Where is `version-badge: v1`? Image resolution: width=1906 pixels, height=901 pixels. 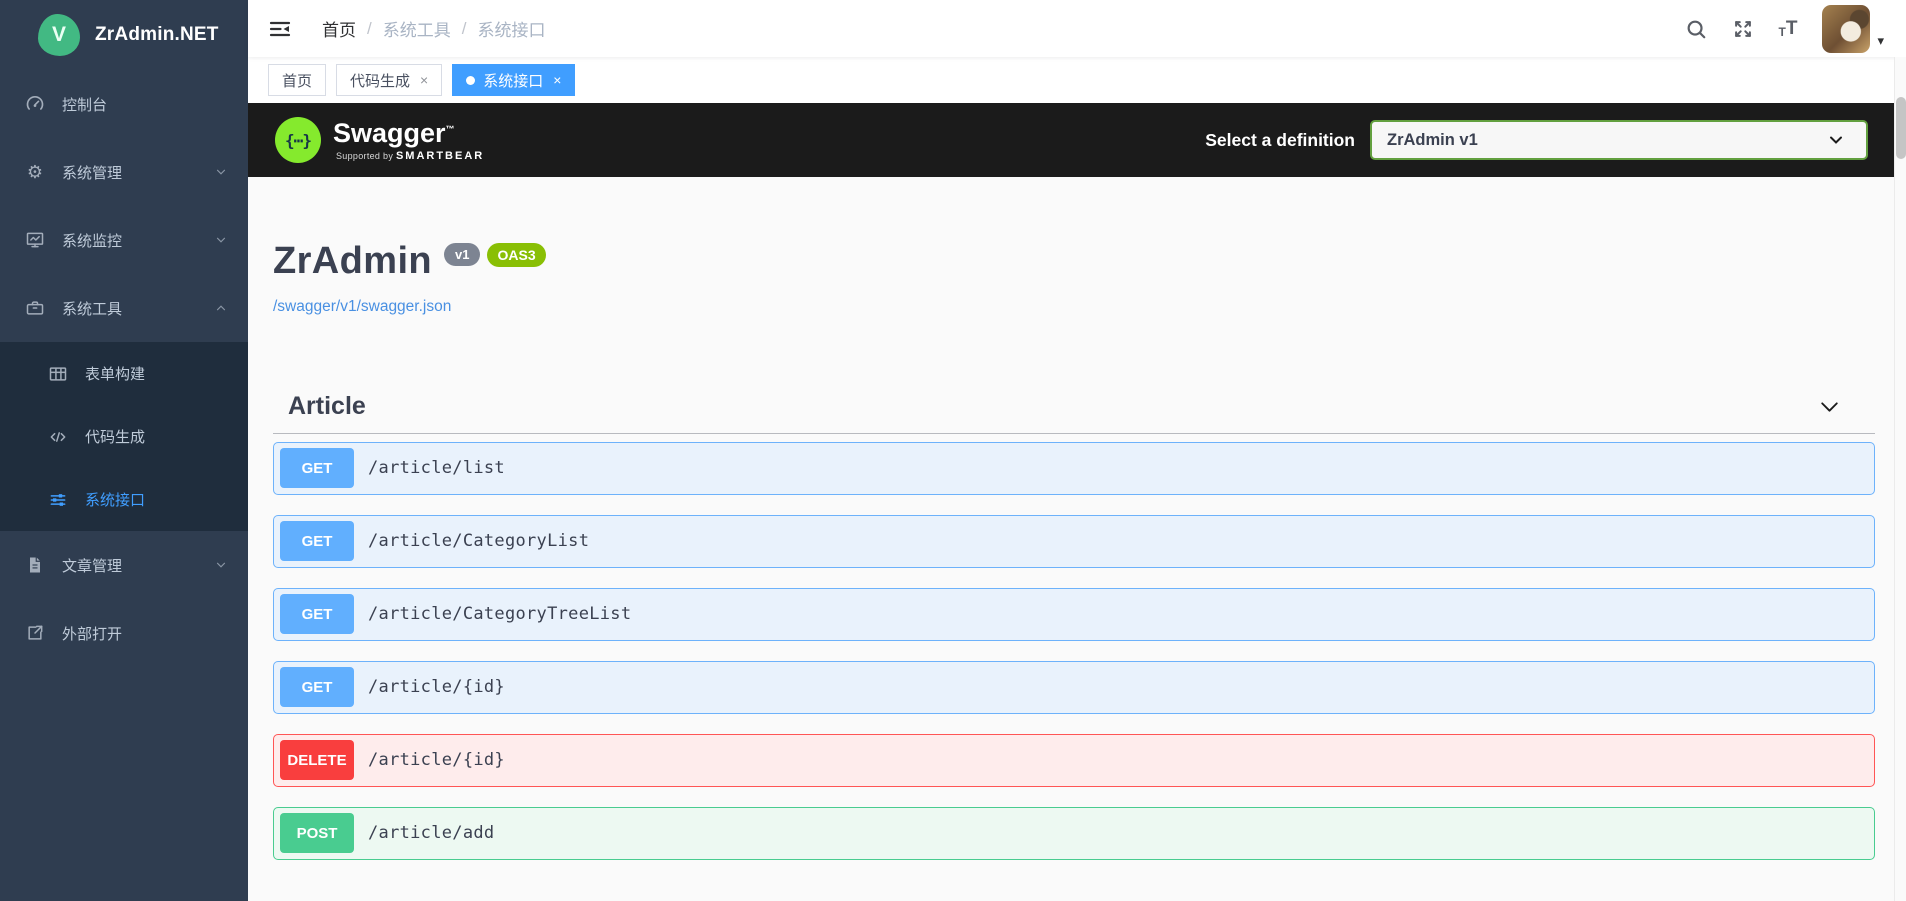
version-badge: v1 is located at coordinates (462, 254).